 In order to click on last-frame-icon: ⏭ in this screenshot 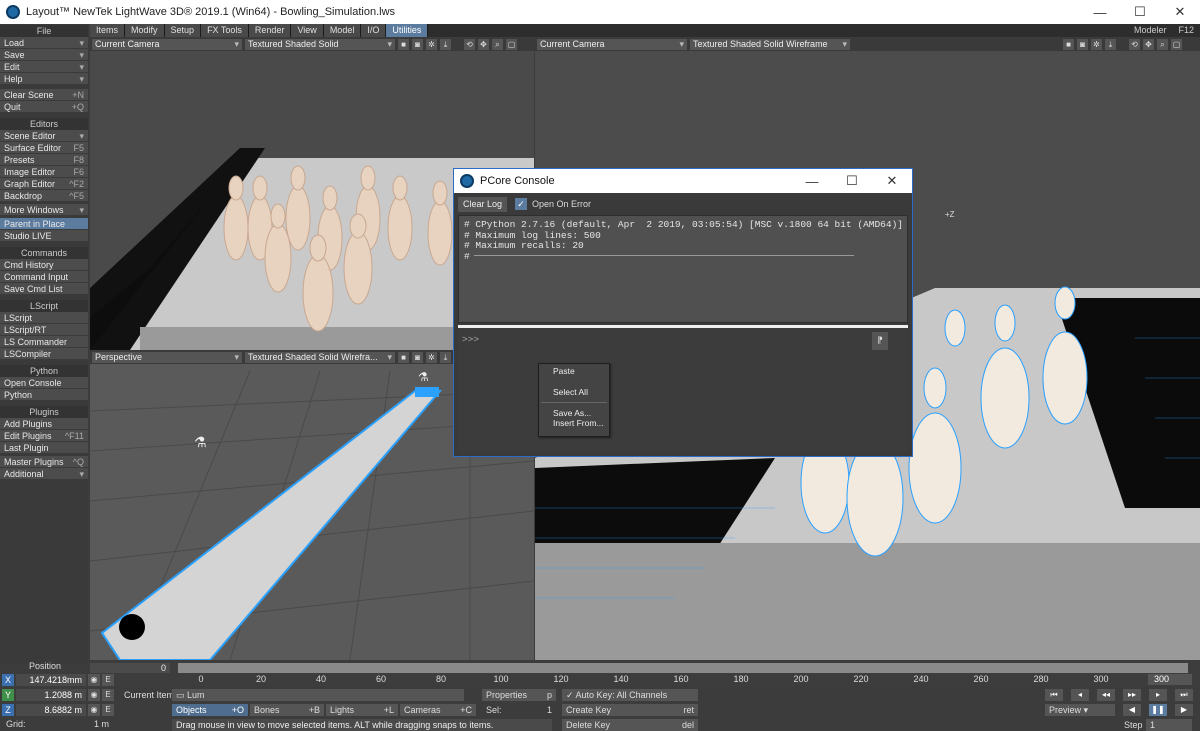, I will do `click(1184, 695)`.